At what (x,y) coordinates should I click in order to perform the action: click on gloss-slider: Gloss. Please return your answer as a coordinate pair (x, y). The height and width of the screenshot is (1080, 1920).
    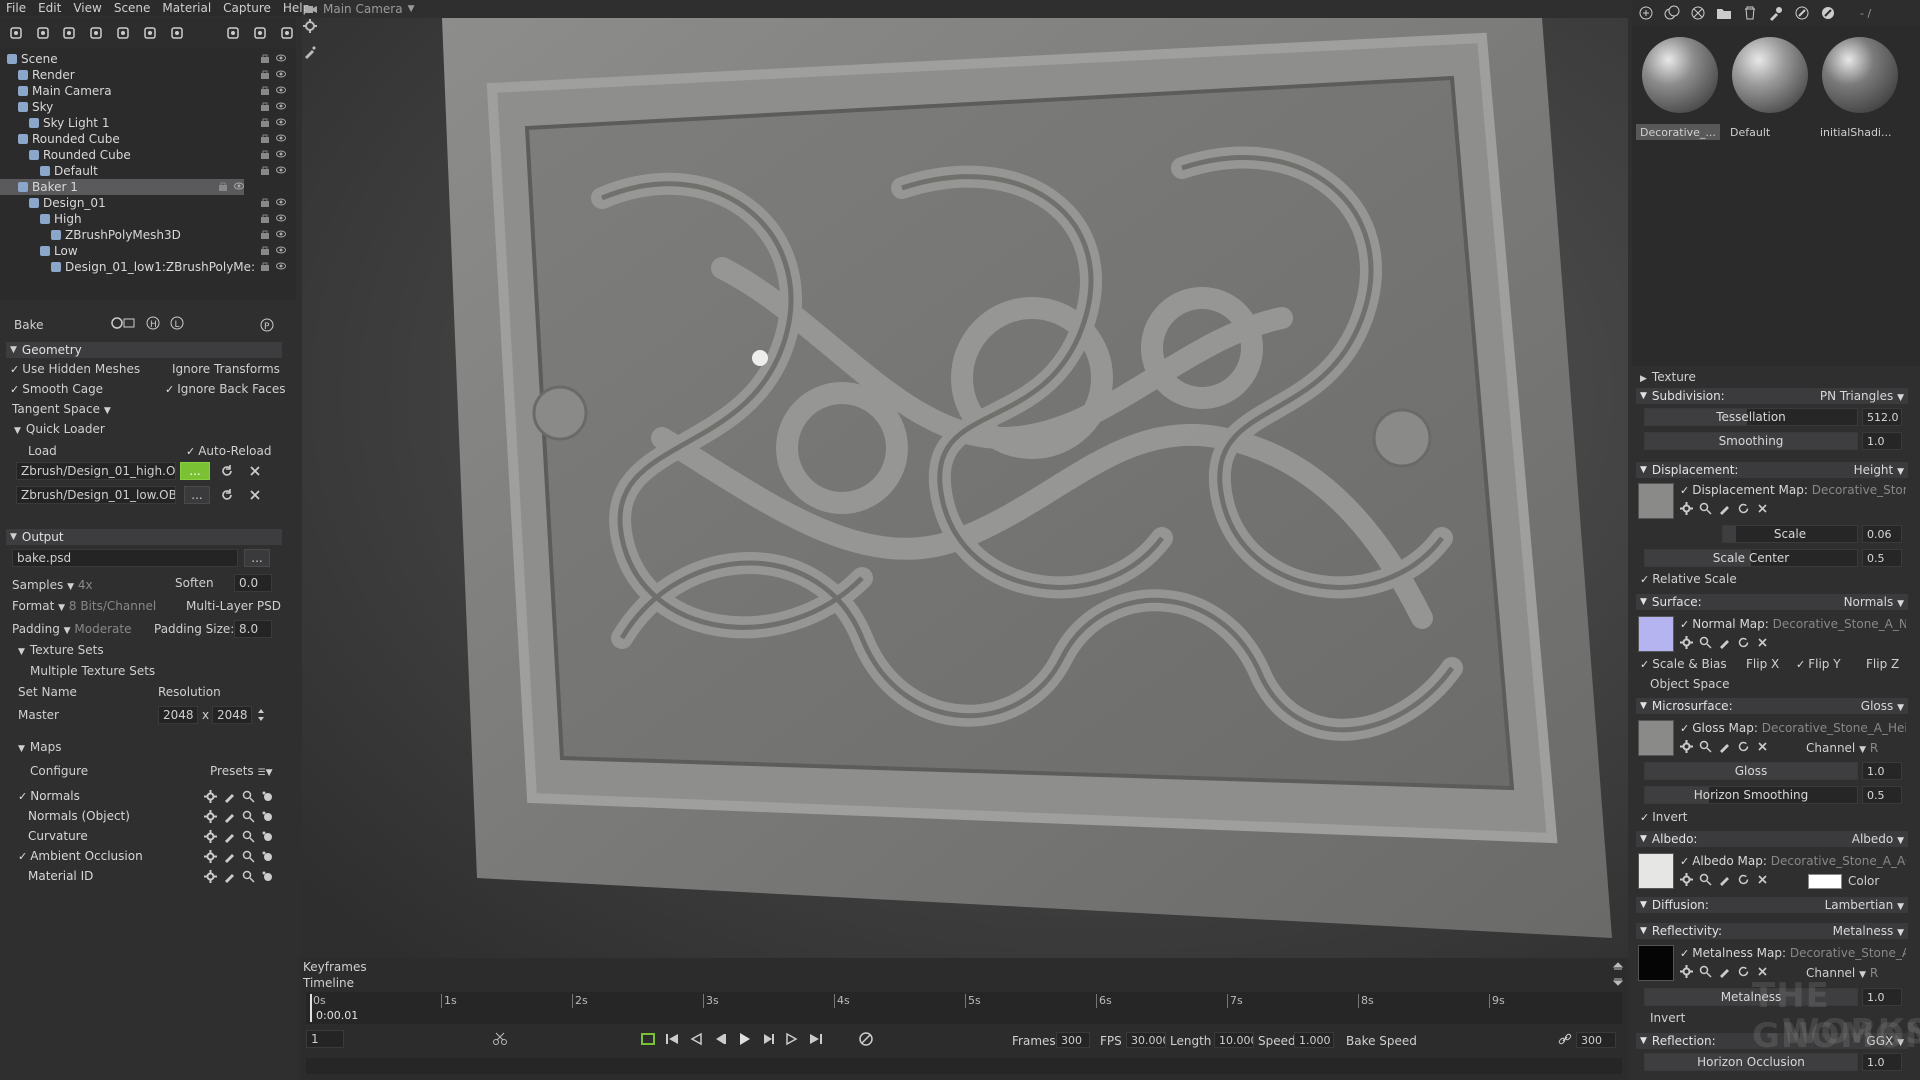
    Looking at the image, I should click on (1751, 771).